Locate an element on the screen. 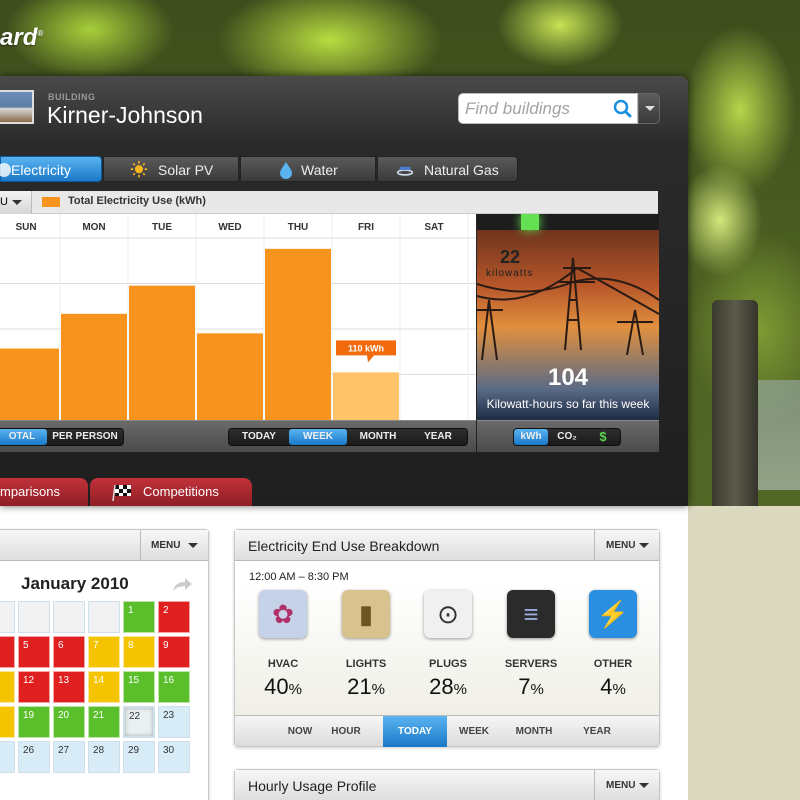  day-label-fri: FRI is located at coordinates (366, 227).